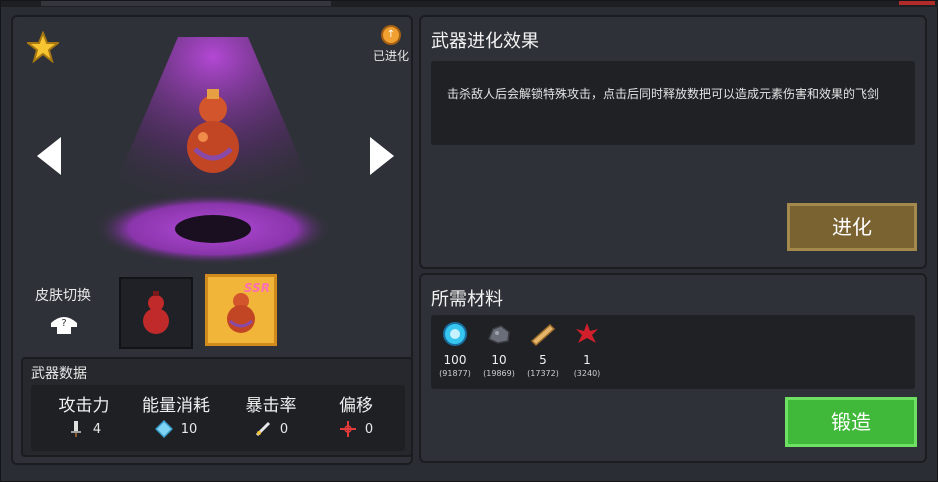 Image resolution: width=938 pixels, height=482 pixels. Describe the element at coordinates (176, 406) in the screenshot. I see `stat-name: 能量消耗` at that location.